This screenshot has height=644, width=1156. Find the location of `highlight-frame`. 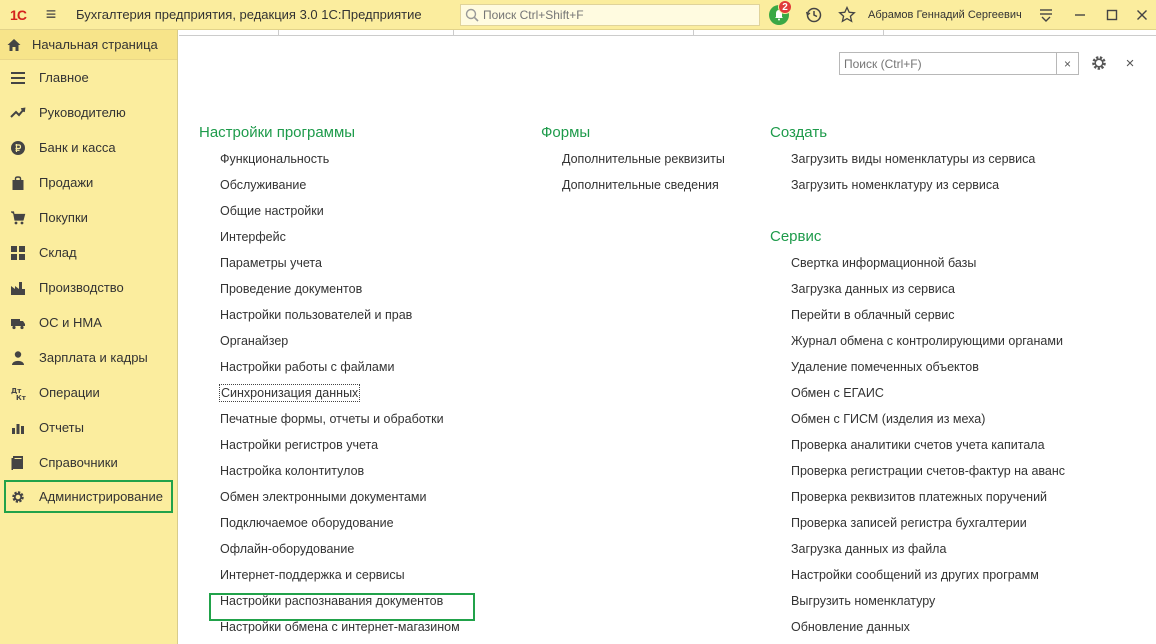

highlight-frame is located at coordinates (342, 607).